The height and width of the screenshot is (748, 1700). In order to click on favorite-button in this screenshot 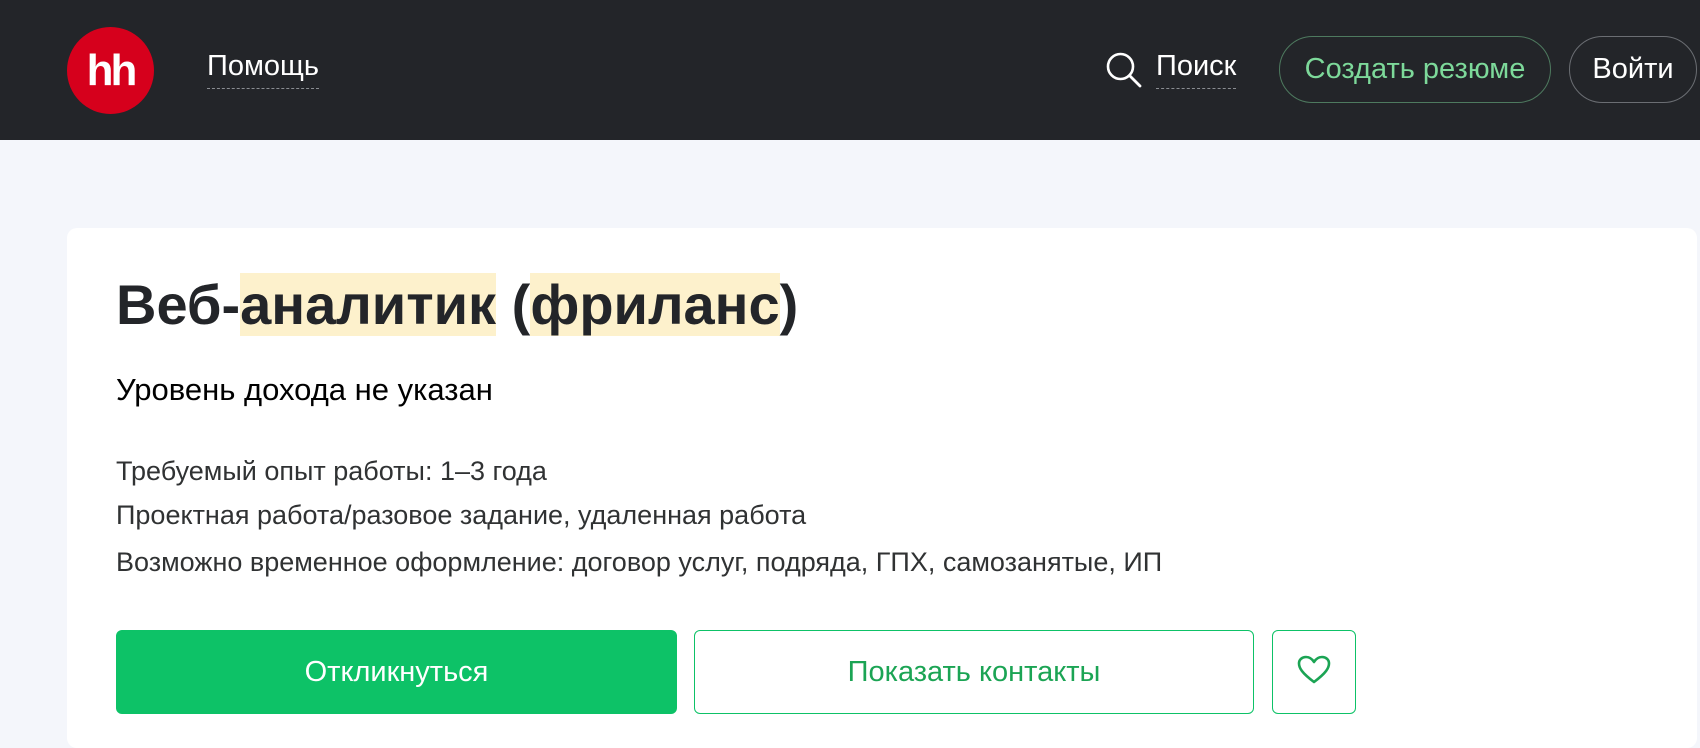, I will do `click(1314, 672)`.